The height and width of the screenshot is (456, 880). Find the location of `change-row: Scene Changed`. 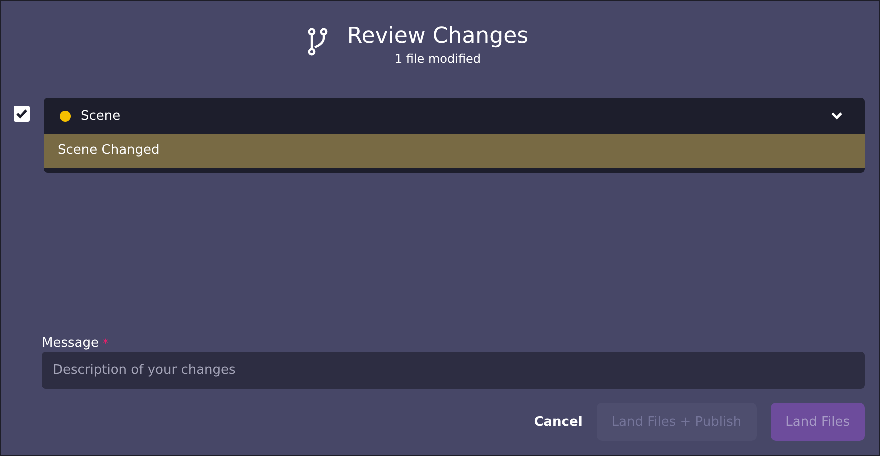

change-row: Scene Changed is located at coordinates (454, 151).